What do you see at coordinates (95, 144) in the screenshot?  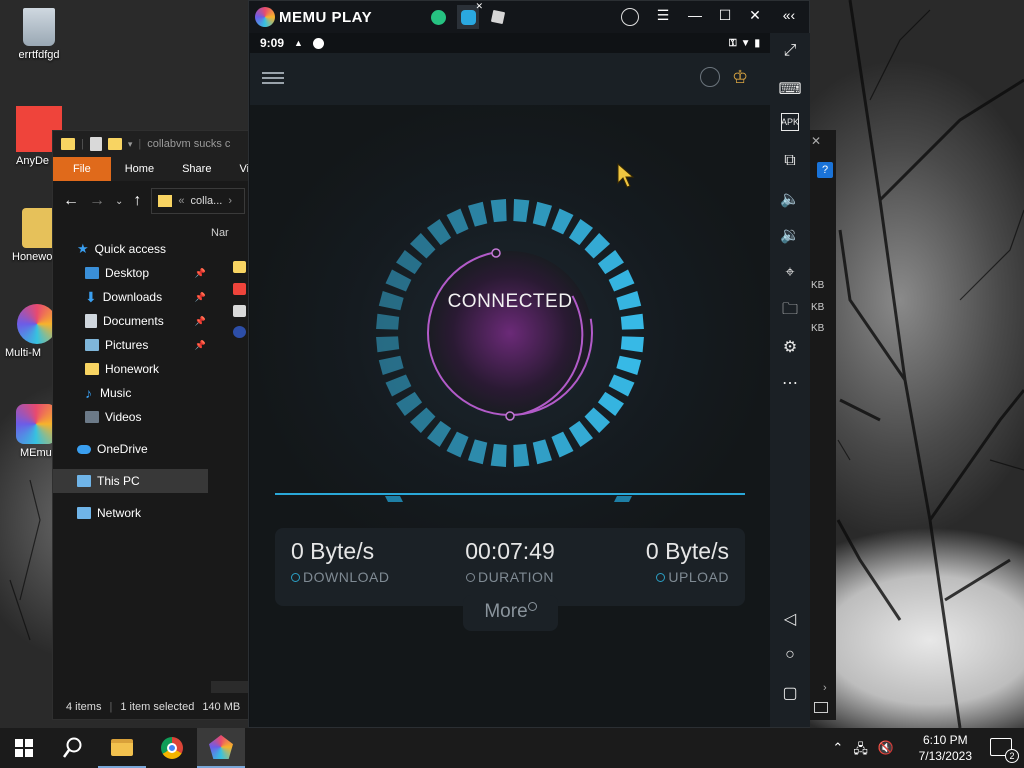 I see `properties-icon` at bounding box center [95, 144].